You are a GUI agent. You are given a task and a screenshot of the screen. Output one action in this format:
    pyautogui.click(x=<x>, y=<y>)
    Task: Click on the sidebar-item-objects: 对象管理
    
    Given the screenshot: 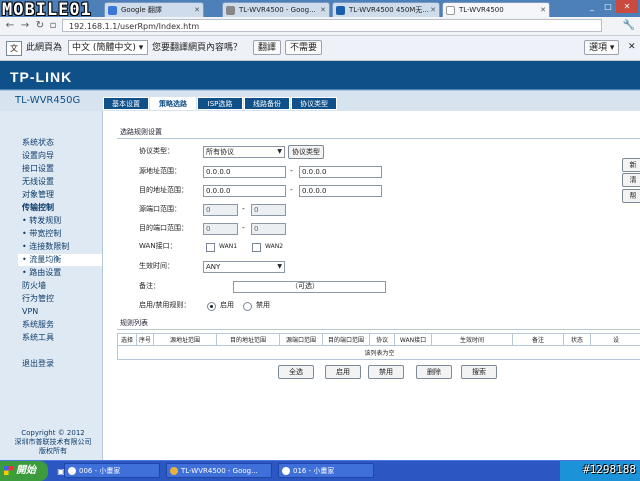 What is the action you would take?
    pyautogui.click(x=38, y=195)
    